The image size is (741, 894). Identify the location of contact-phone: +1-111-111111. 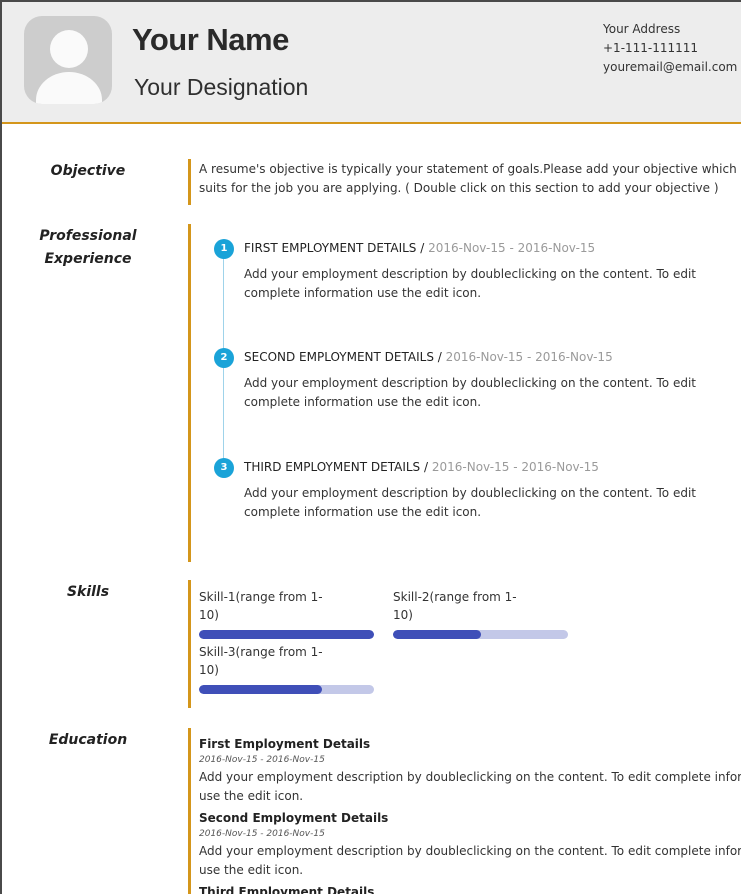
(670, 48).